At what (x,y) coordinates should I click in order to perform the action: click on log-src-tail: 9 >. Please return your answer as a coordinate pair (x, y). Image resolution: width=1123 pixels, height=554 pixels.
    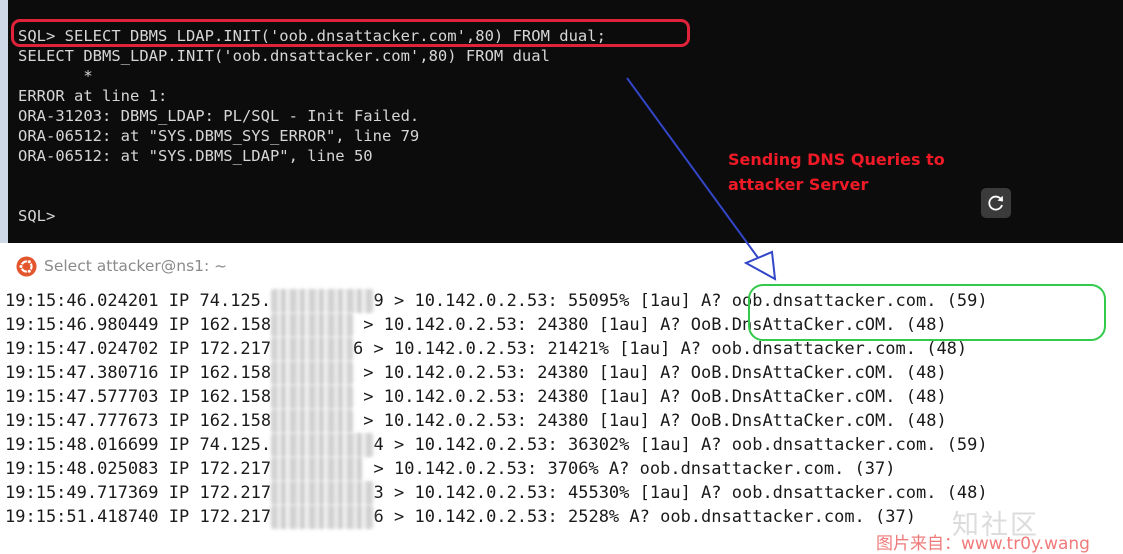
    Looking at the image, I should click on (394, 301).